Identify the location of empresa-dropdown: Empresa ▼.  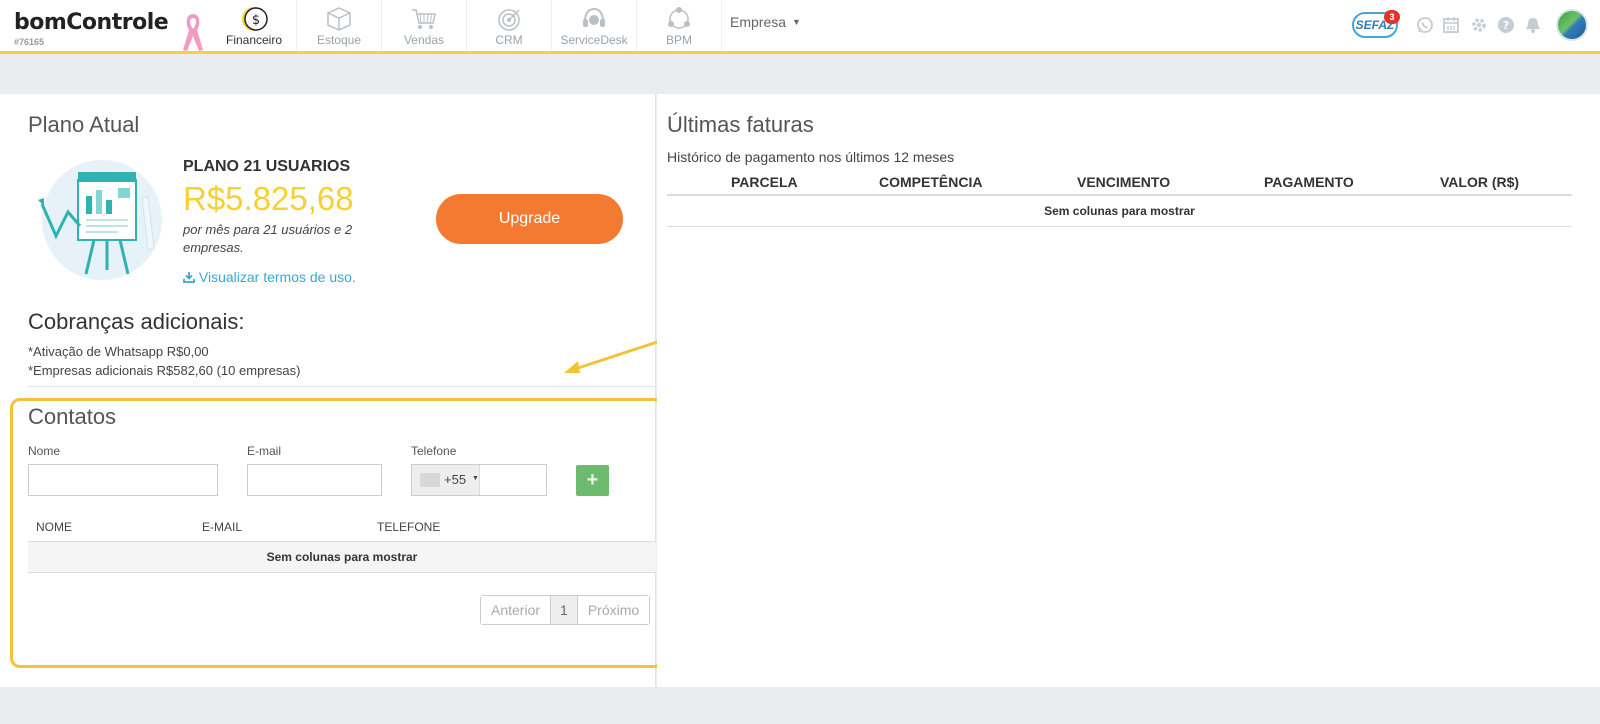
(765, 22).